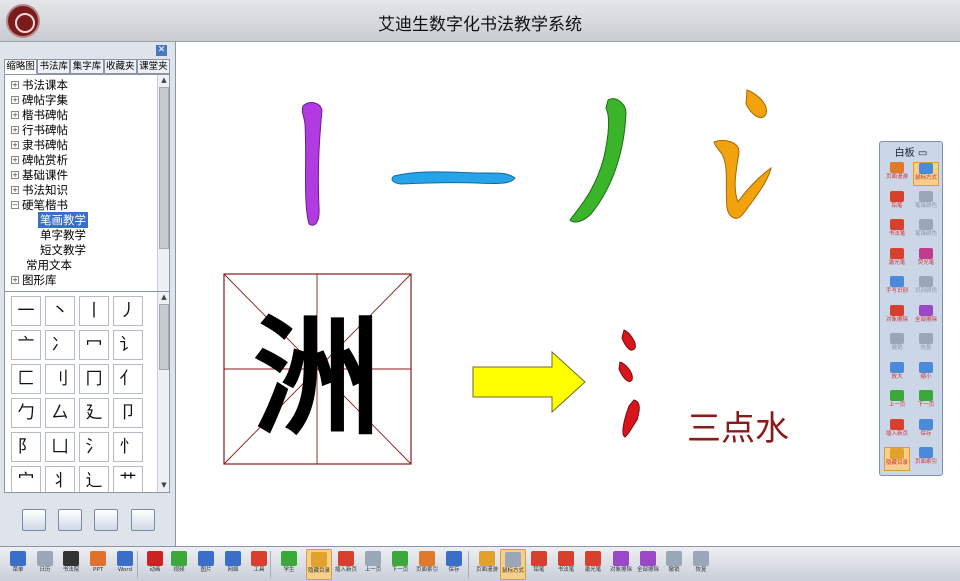 The height and width of the screenshot is (581, 960). Describe the element at coordinates (39, 160) in the screenshot. I see `tree-item: + 碑帖赏析` at that location.